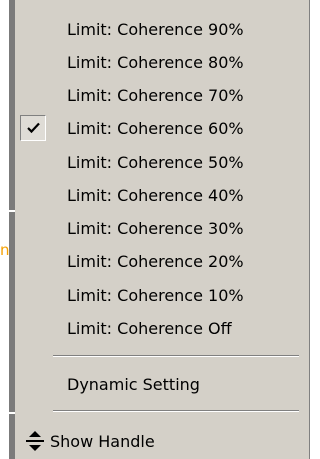 This screenshot has width=320, height=459. Describe the element at coordinates (35, 441) in the screenshot. I see `resize-vertical-icon` at that location.